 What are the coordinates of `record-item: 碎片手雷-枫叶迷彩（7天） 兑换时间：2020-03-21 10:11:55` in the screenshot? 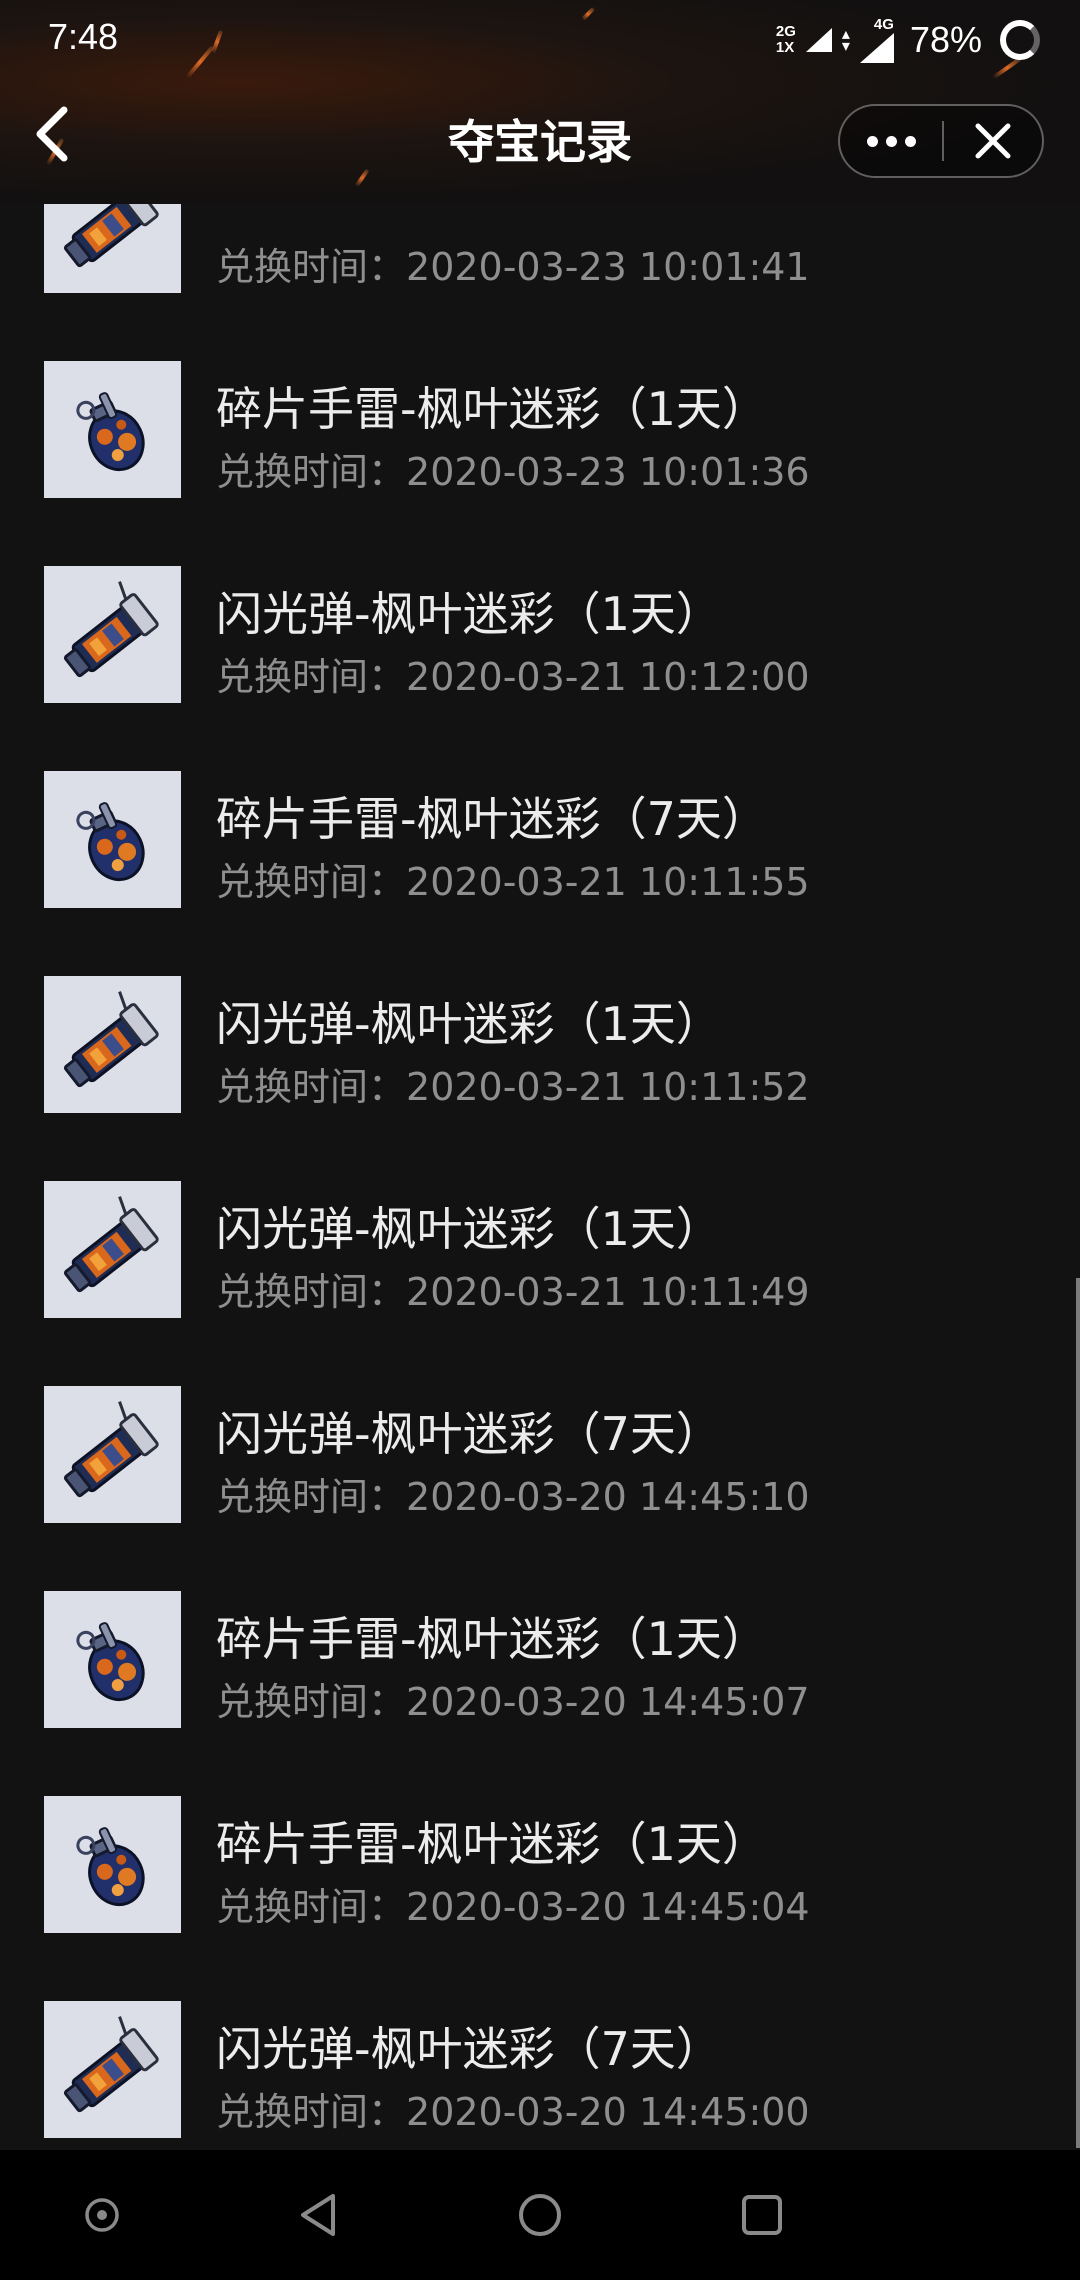 It's located at (540, 841).